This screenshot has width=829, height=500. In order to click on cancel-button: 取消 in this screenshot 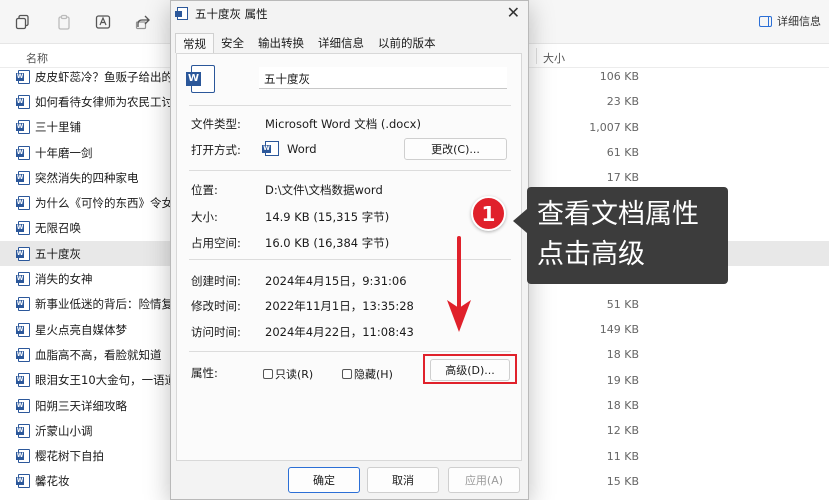, I will do `click(403, 480)`.